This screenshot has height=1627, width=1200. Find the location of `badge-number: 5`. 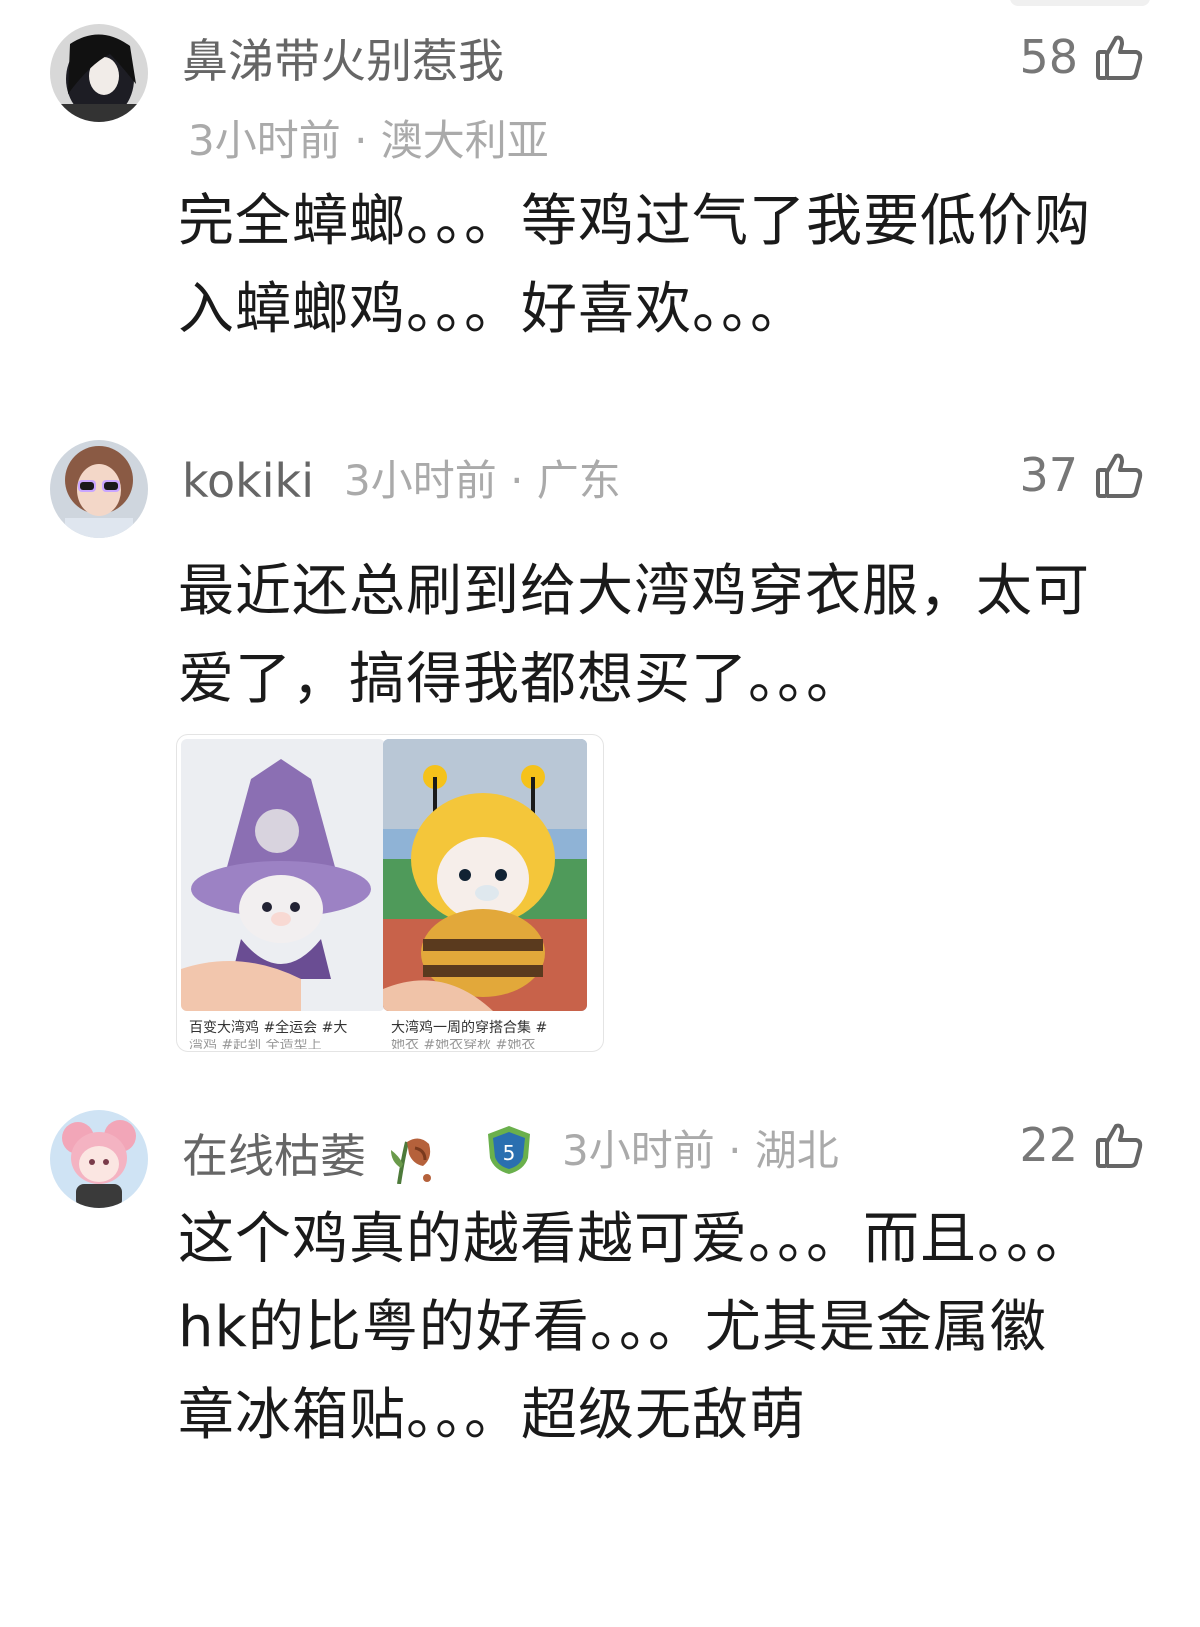

badge-number: 5 is located at coordinates (509, 1153).